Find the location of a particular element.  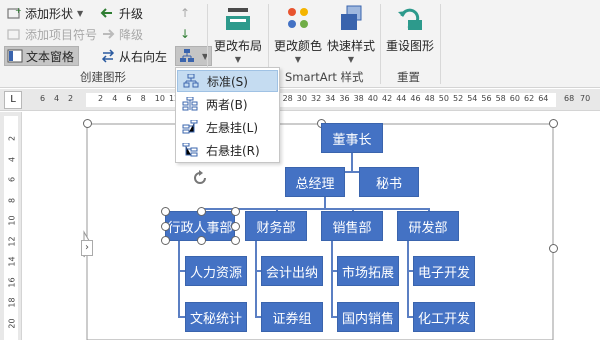

ruler-number: 44 is located at coordinates (401, 98).